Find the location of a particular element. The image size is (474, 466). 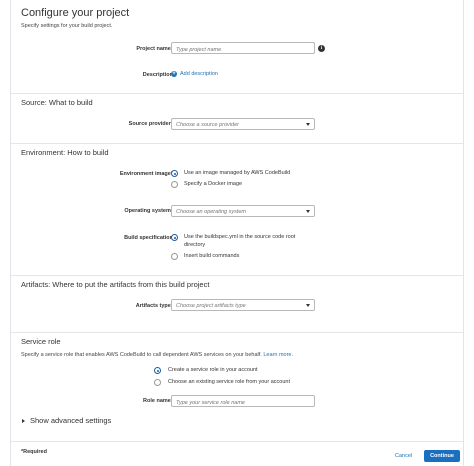

radio-existing-role is located at coordinates (157, 382).